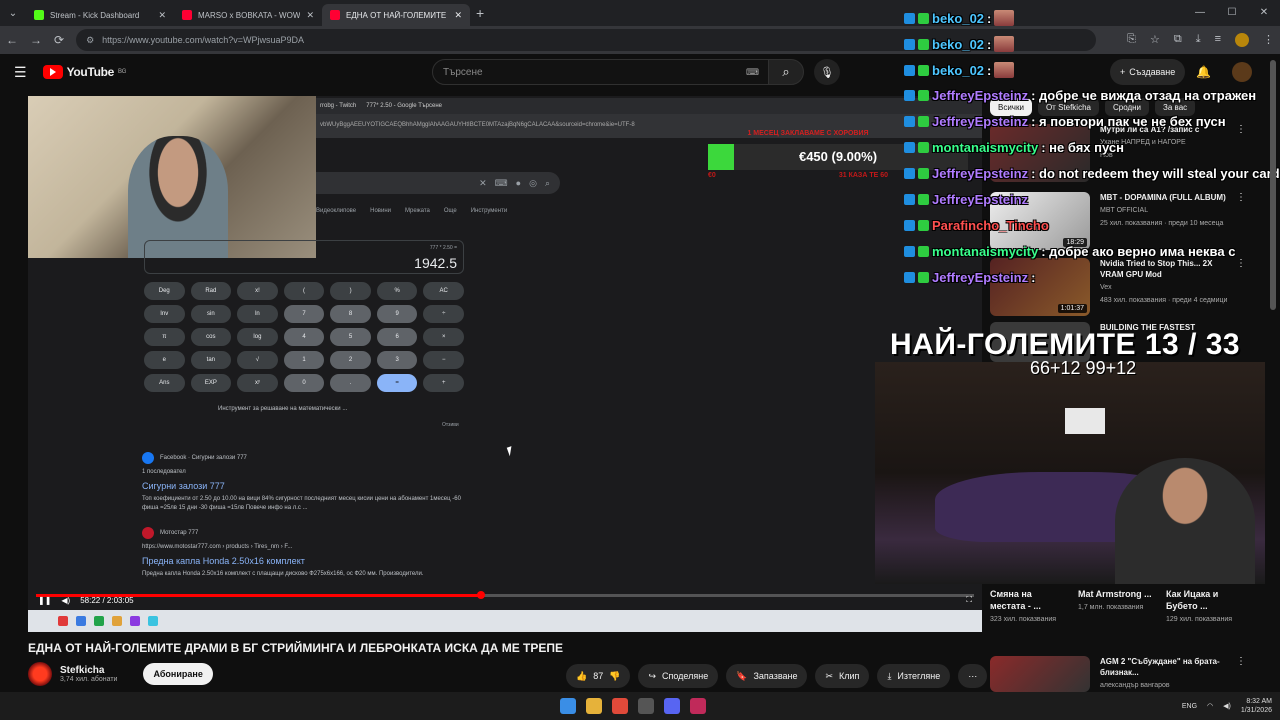 The width and height of the screenshot is (1280, 720). Describe the element at coordinates (397, 360) in the screenshot. I see `calc-key: 3` at that location.